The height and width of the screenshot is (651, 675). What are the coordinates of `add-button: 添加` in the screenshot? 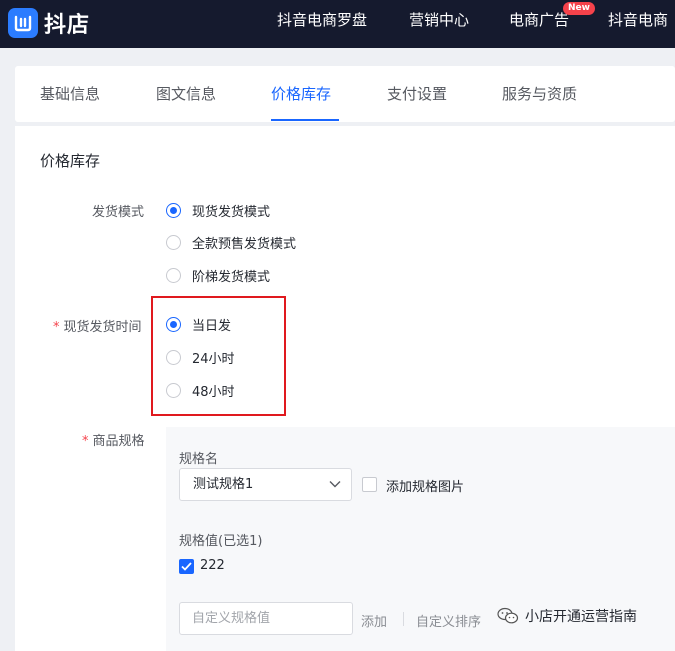 It's located at (374, 620).